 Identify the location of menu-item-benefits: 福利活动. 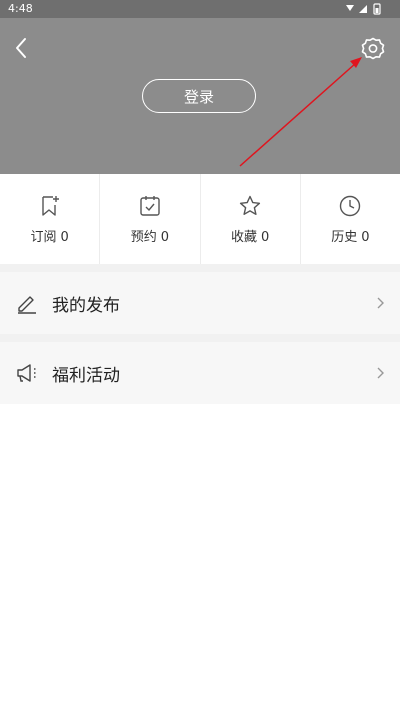
(200, 373).